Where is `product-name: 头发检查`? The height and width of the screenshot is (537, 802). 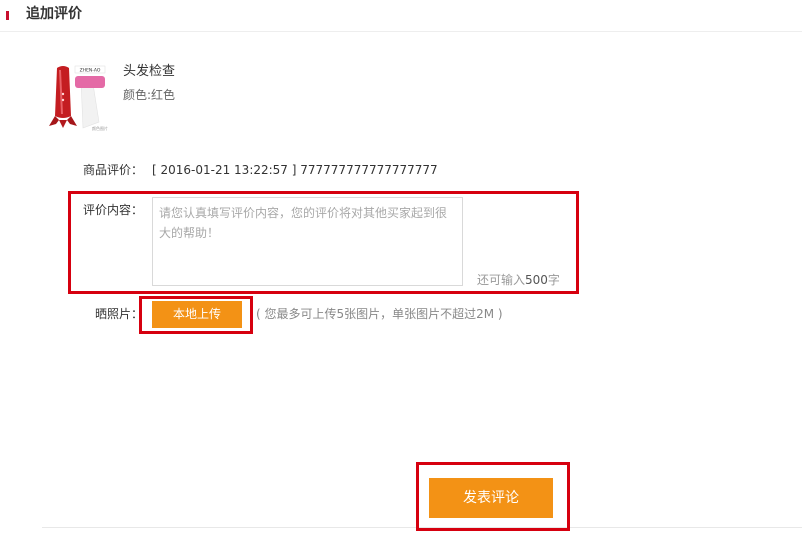
product-name: 头发检查 is located at coordinates (149, 72).